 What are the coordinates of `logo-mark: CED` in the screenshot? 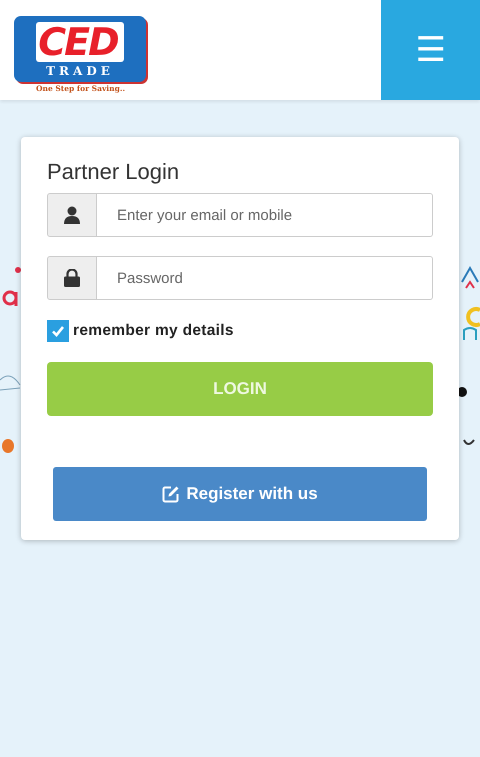 It's located at (80, 42).